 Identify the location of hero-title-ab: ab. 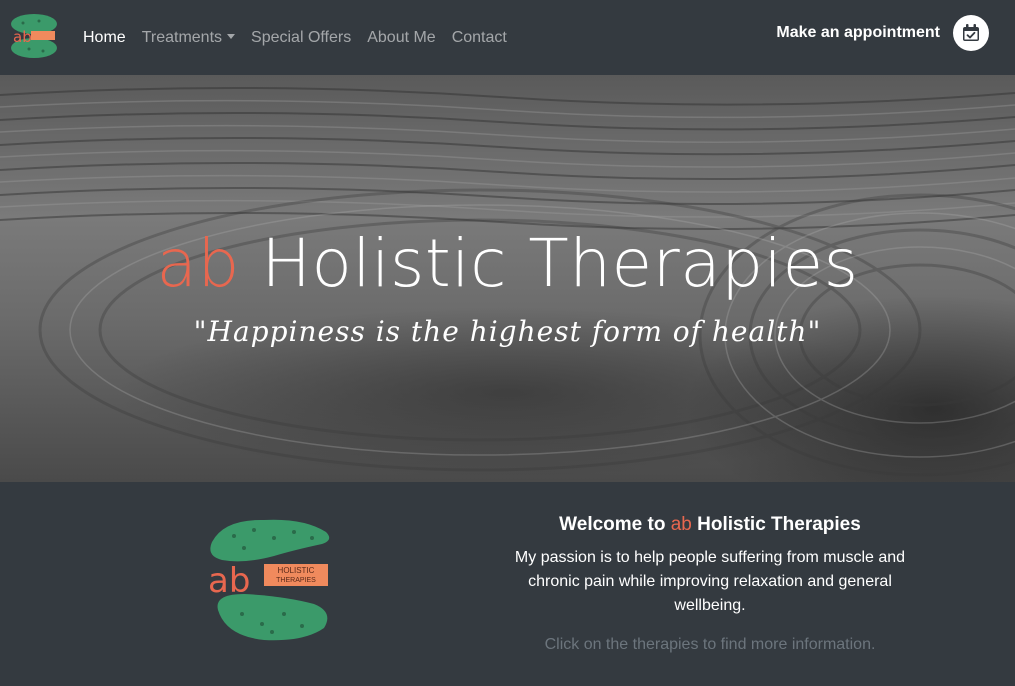
(198, 263).